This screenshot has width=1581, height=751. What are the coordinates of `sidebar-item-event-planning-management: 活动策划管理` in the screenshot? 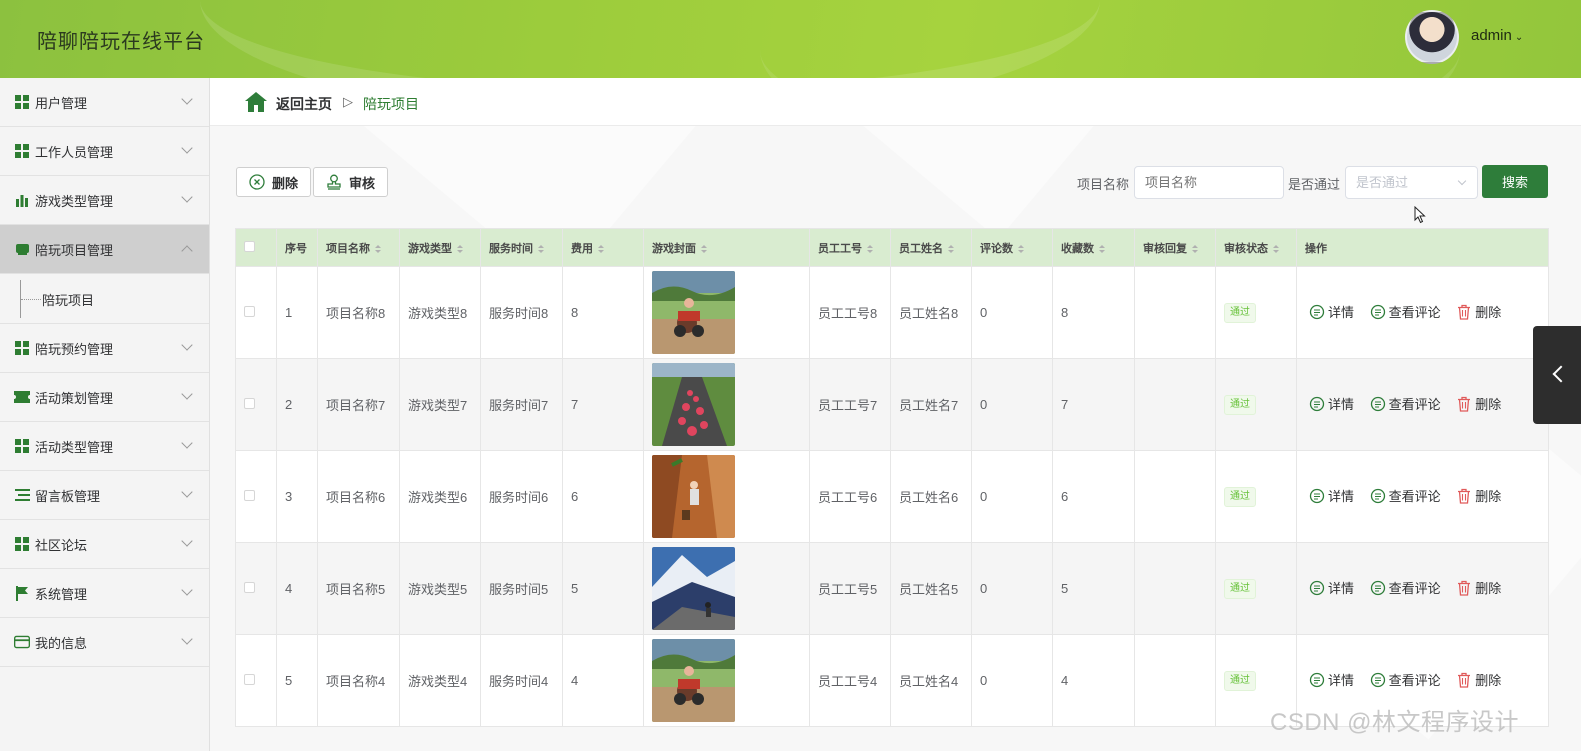 It's located at (104, 397).